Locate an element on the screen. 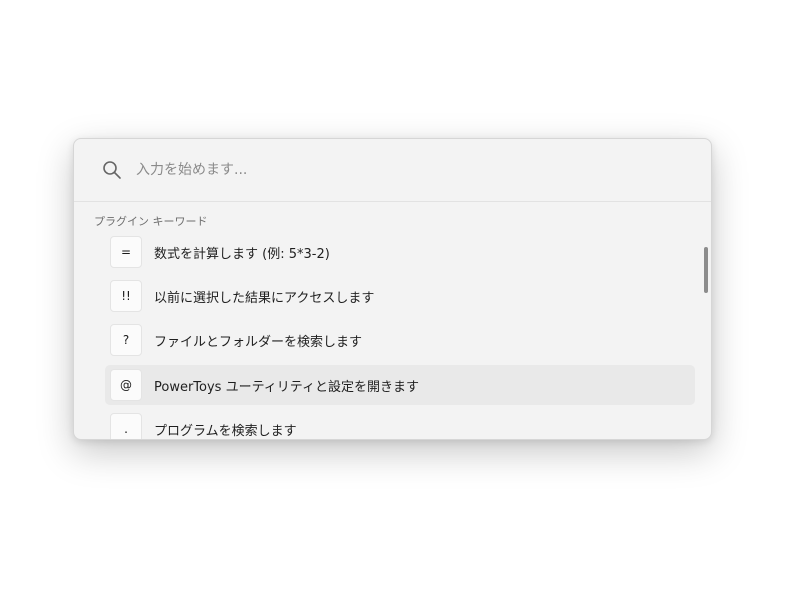 The image size is (800, 600). item-label: 数式を計算します (例: 5*3-2) is located at coordinates (242, 254).